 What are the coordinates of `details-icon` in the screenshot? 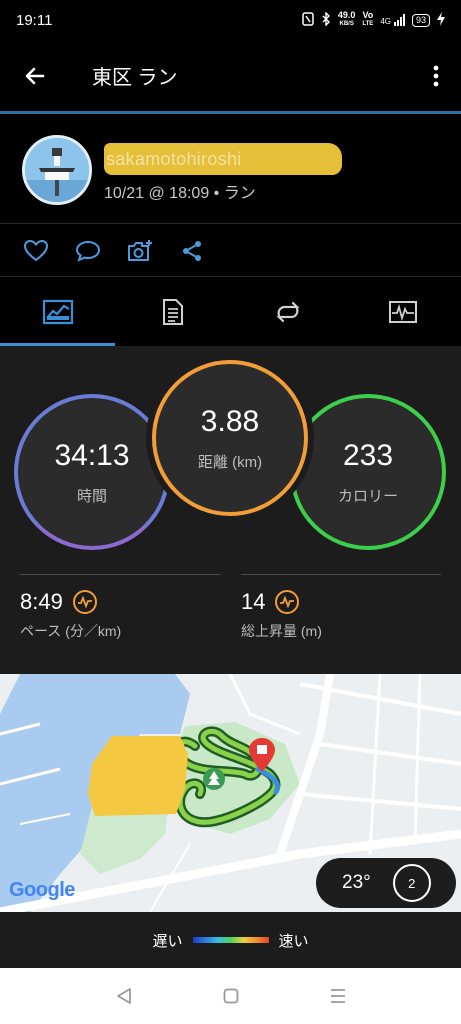 It's located at (172, 312).